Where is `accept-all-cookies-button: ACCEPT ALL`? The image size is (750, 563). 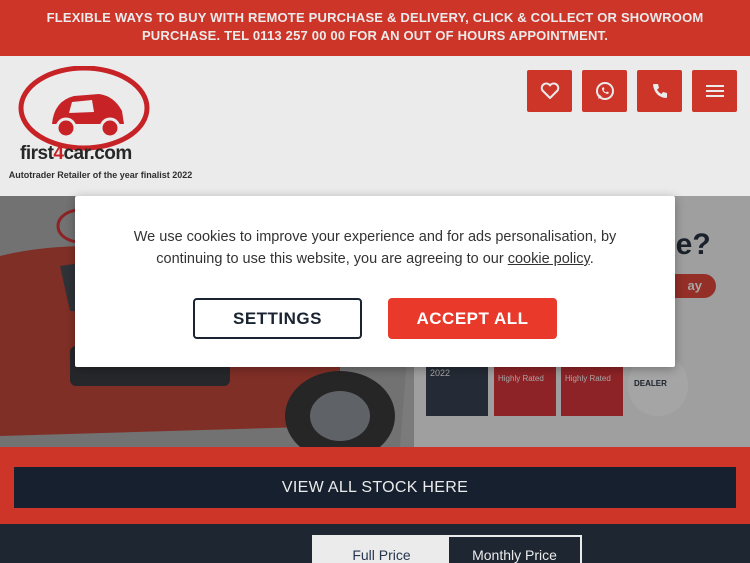 accept-all-cookies-button: ACCEPT ALL is located at coordinates (472, 318).